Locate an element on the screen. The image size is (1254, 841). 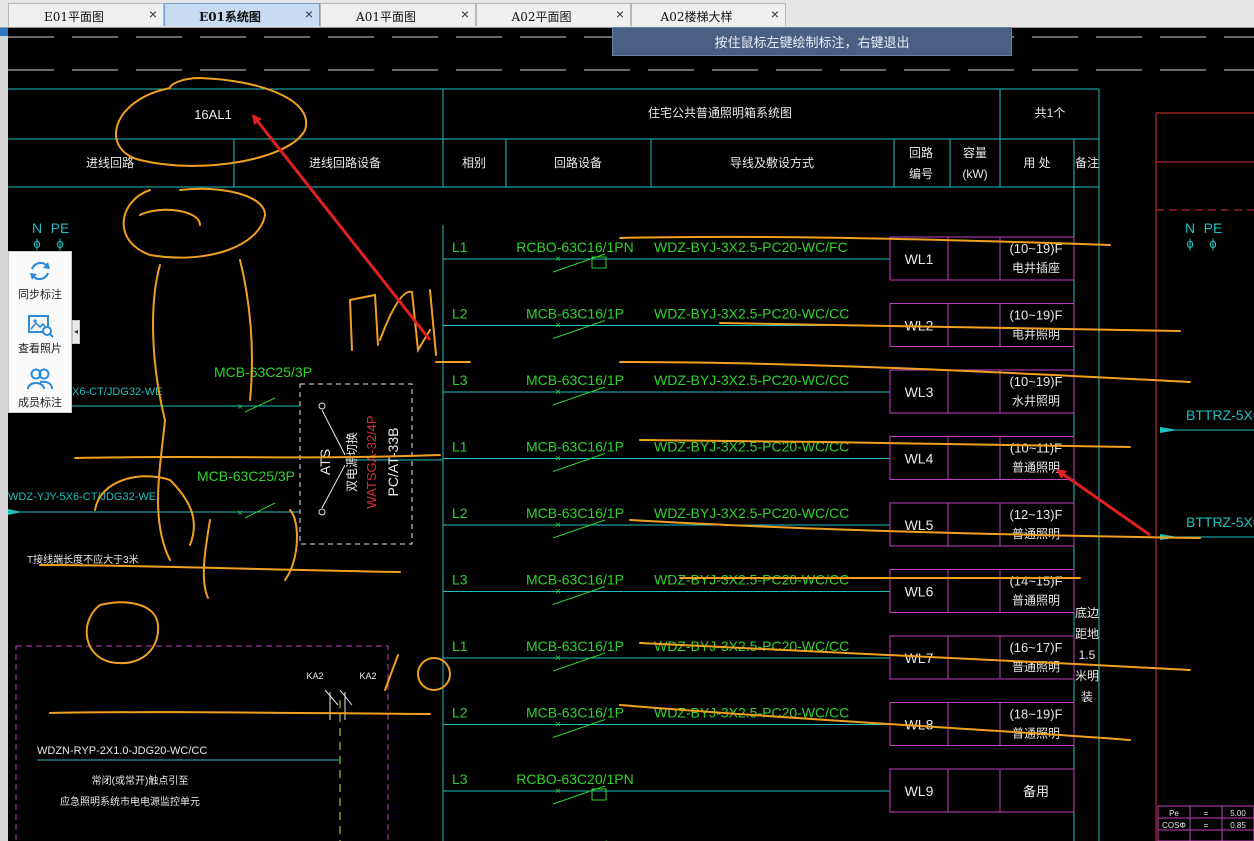
header-capacity-2: (kW) is located at coordinates (974, 174).